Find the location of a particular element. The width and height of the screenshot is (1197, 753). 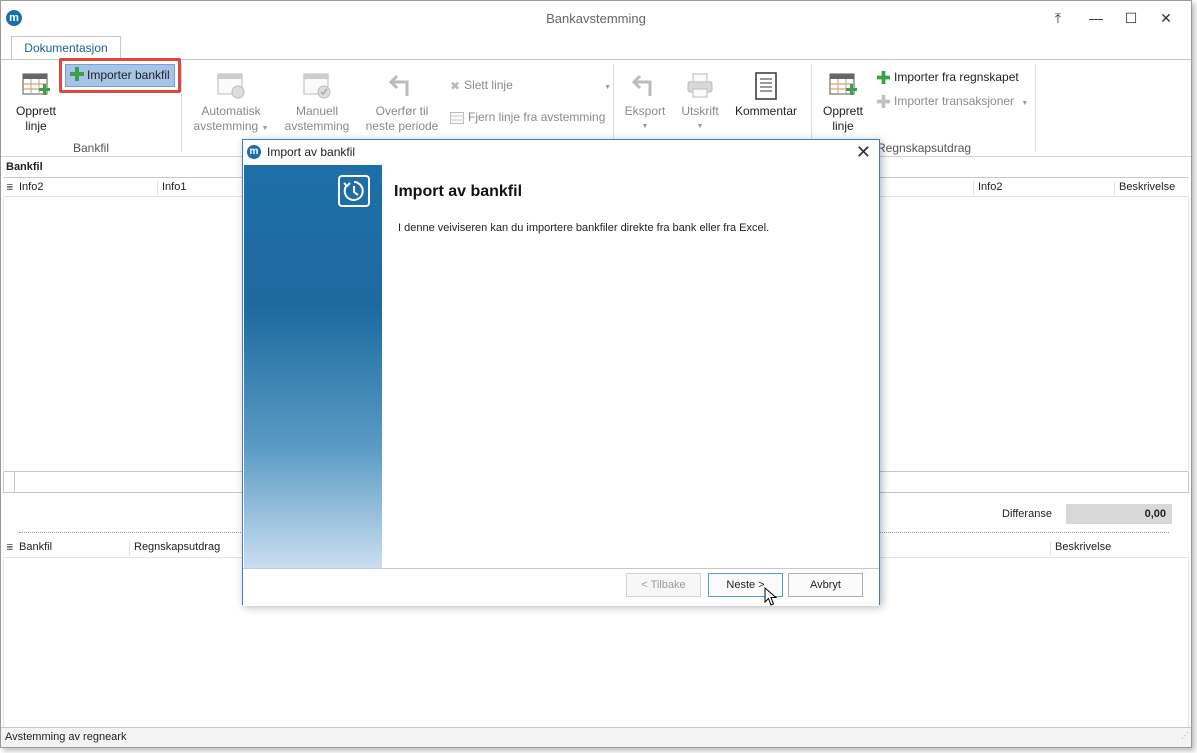

automatisk-label-1: Automatisk is located at coordinates (231, 111).